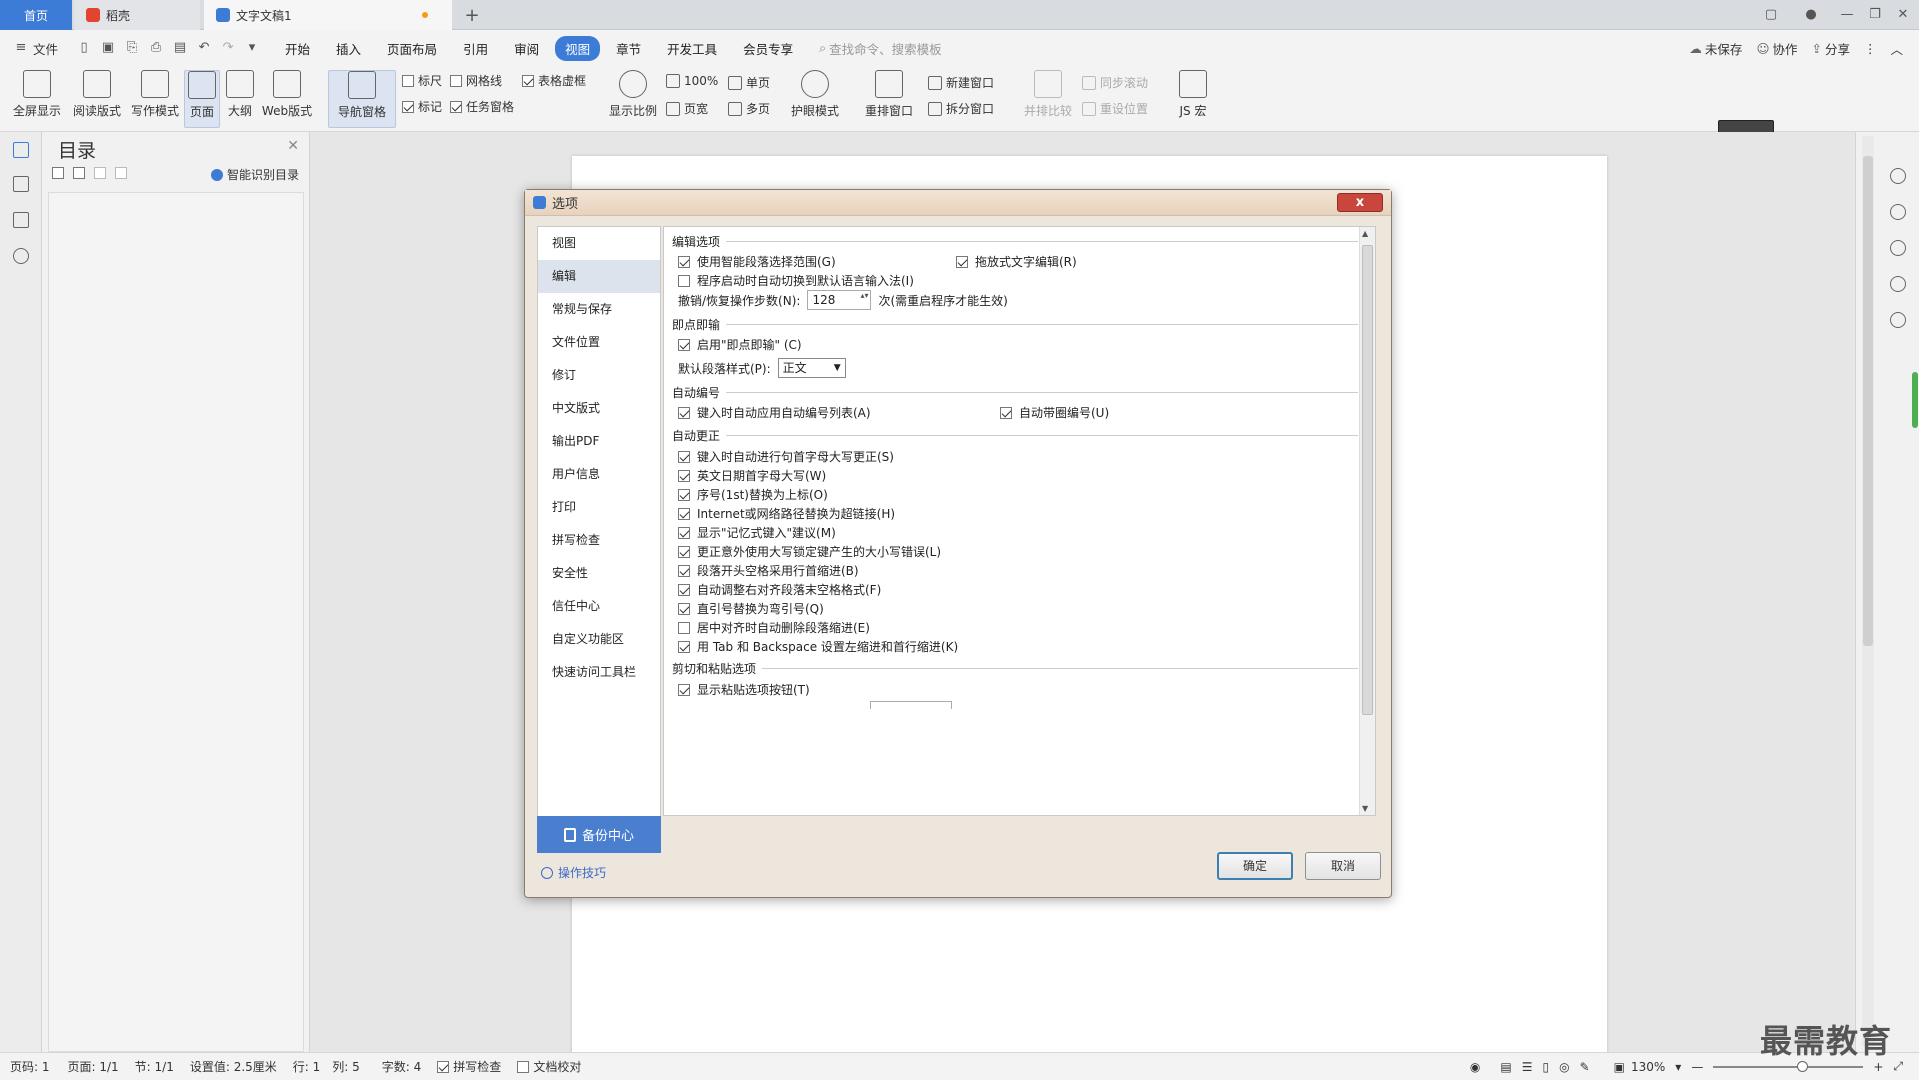 This screenshot has width=1919, height=1080. I want to click on opt-memory-type: 显示"记忆式键入"建议(M), so click(757, 532).